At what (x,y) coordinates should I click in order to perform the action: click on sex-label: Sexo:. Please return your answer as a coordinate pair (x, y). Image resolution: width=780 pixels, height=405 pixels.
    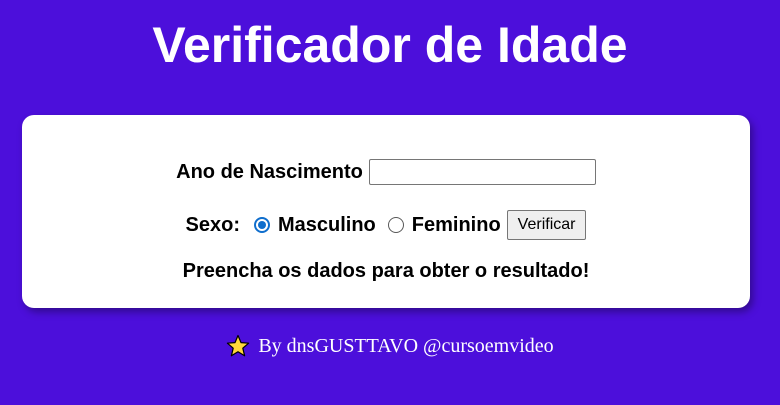
    Looking at the image, I should click on (212, 224).